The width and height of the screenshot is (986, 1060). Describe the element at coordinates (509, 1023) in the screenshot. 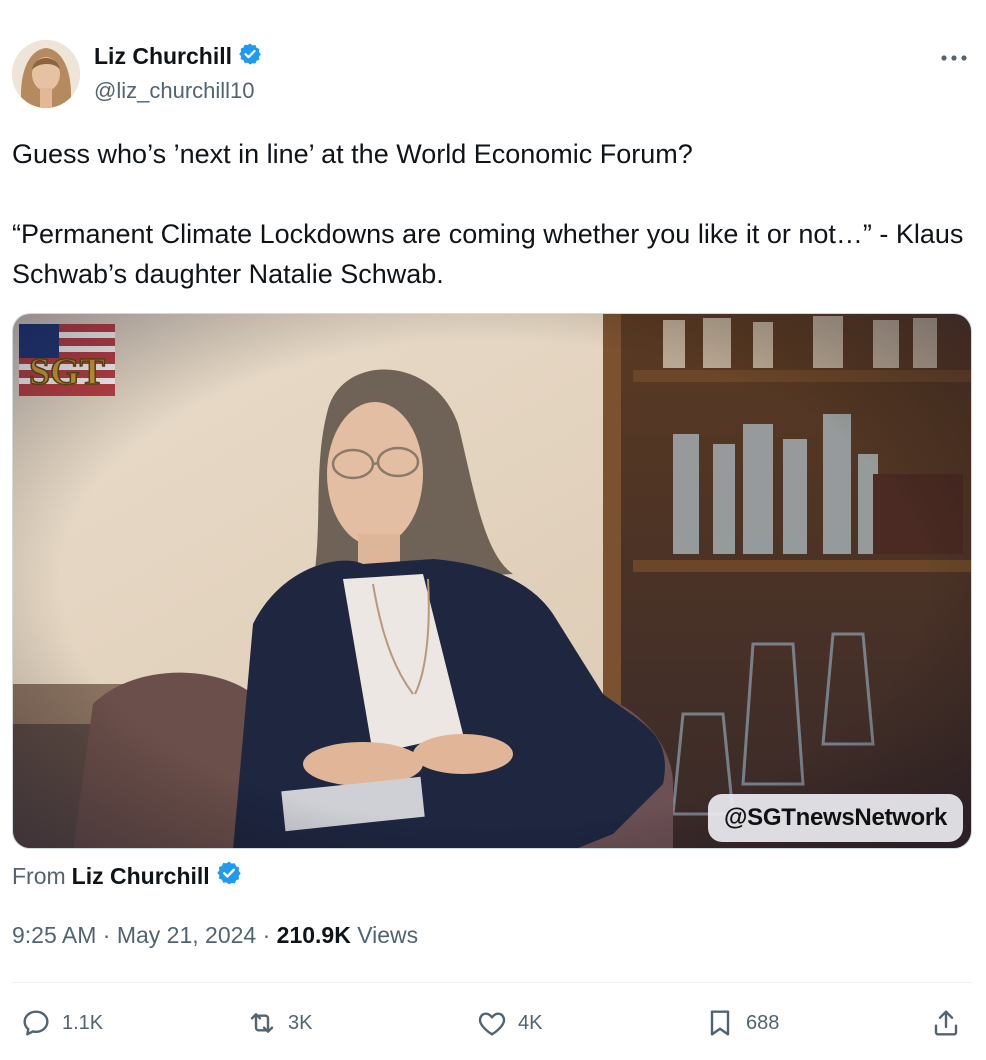

I see `like-button: 4K` at that location.